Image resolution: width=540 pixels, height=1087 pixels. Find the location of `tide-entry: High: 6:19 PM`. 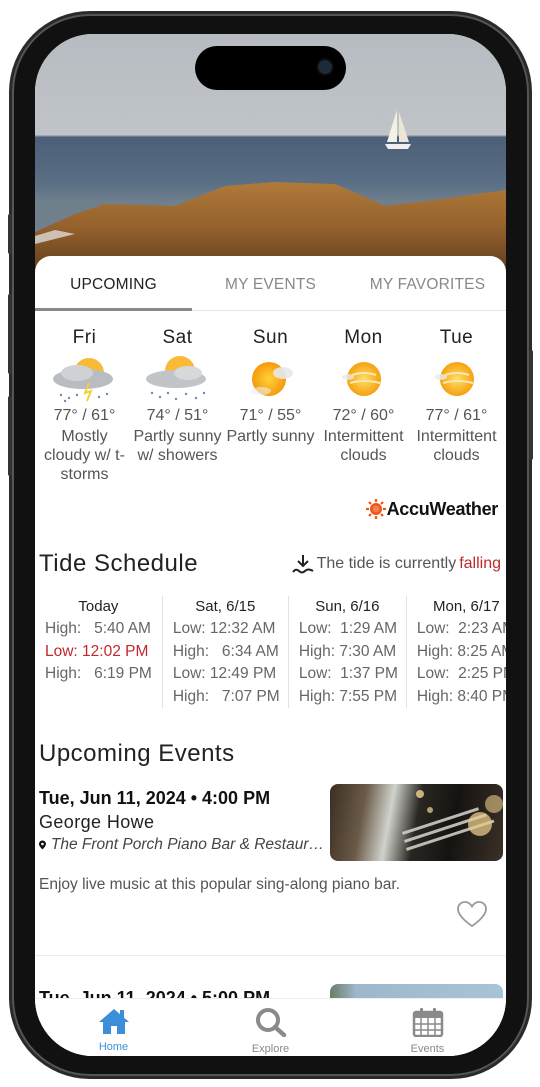

tide-entry: High: 6:19 PM is located at coordinates (98, 673).